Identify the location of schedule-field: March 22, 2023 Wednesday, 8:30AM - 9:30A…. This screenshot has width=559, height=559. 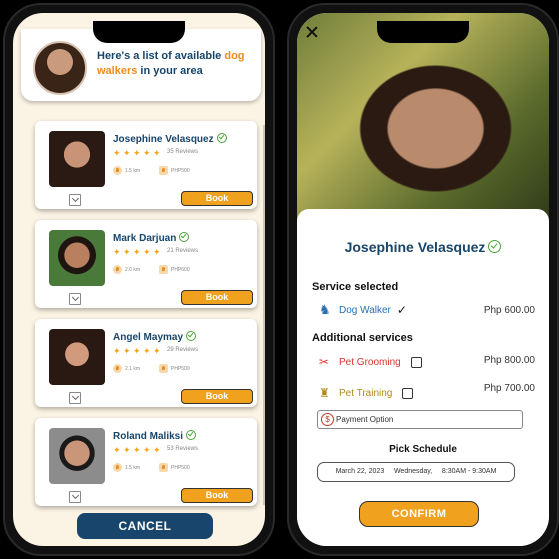
(416, 472).